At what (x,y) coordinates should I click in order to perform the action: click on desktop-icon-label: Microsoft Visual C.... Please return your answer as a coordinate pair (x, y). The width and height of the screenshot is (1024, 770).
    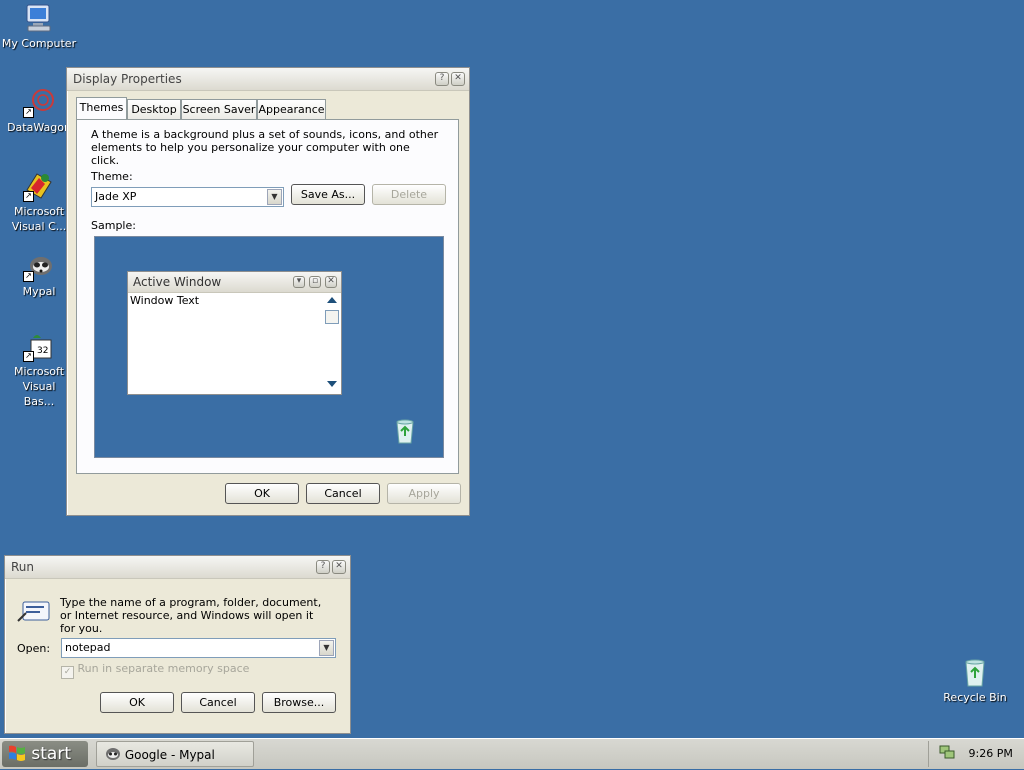
    Looking at the image, I should click on (39, 219).